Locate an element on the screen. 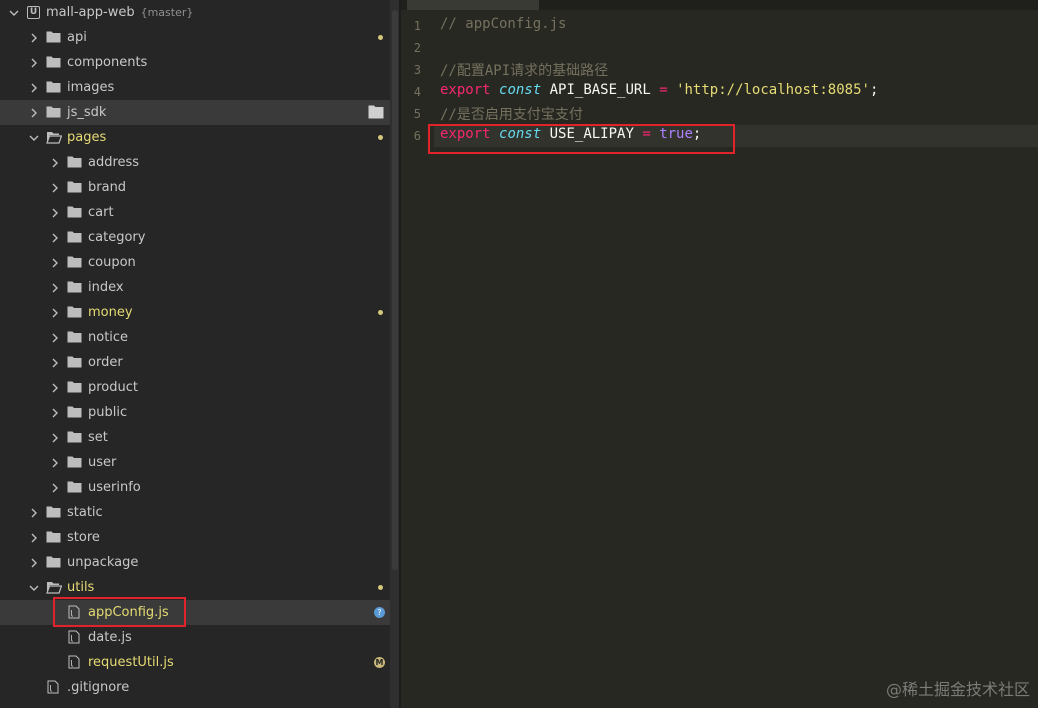 Image resolution: width=1038 pixels, height=708 pixels. folder-item-js-sdk: js_sdk is located at coordinates (195, 112).